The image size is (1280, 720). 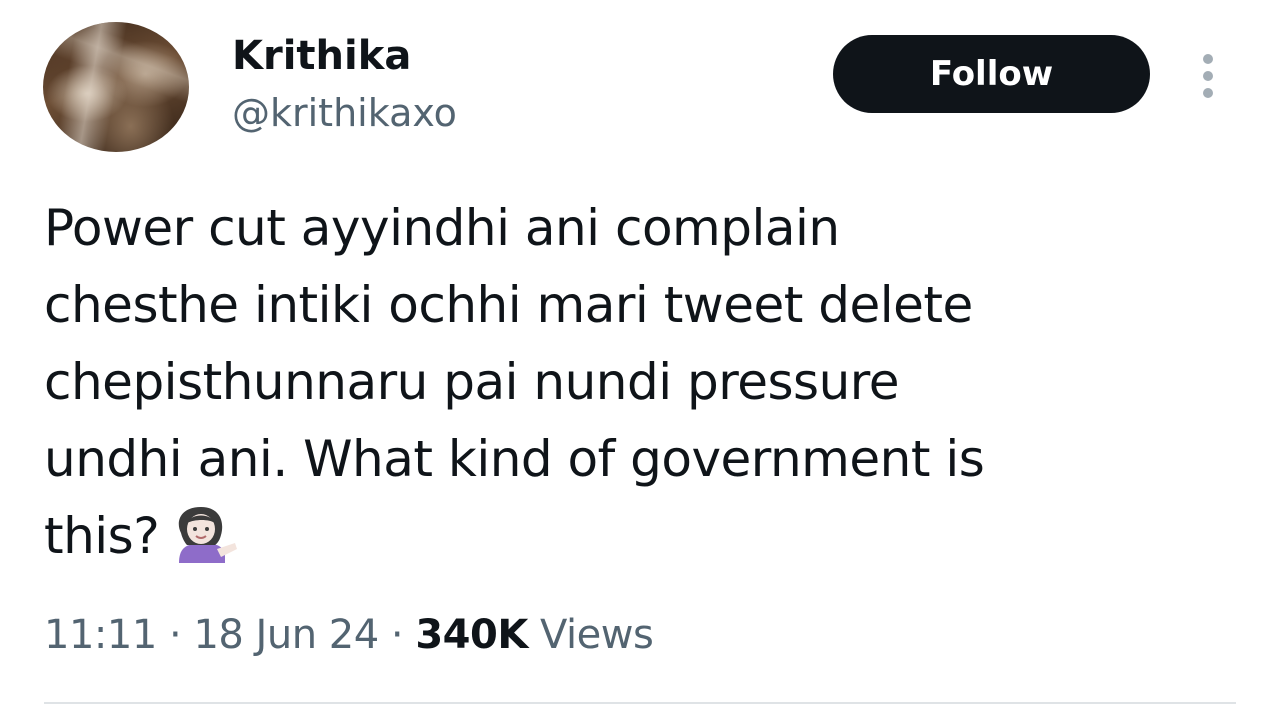 What do you see at coordinates (321, 56) in the screenshot?
I see `author-display-name: Krithika` at bounding box center [321, 56].